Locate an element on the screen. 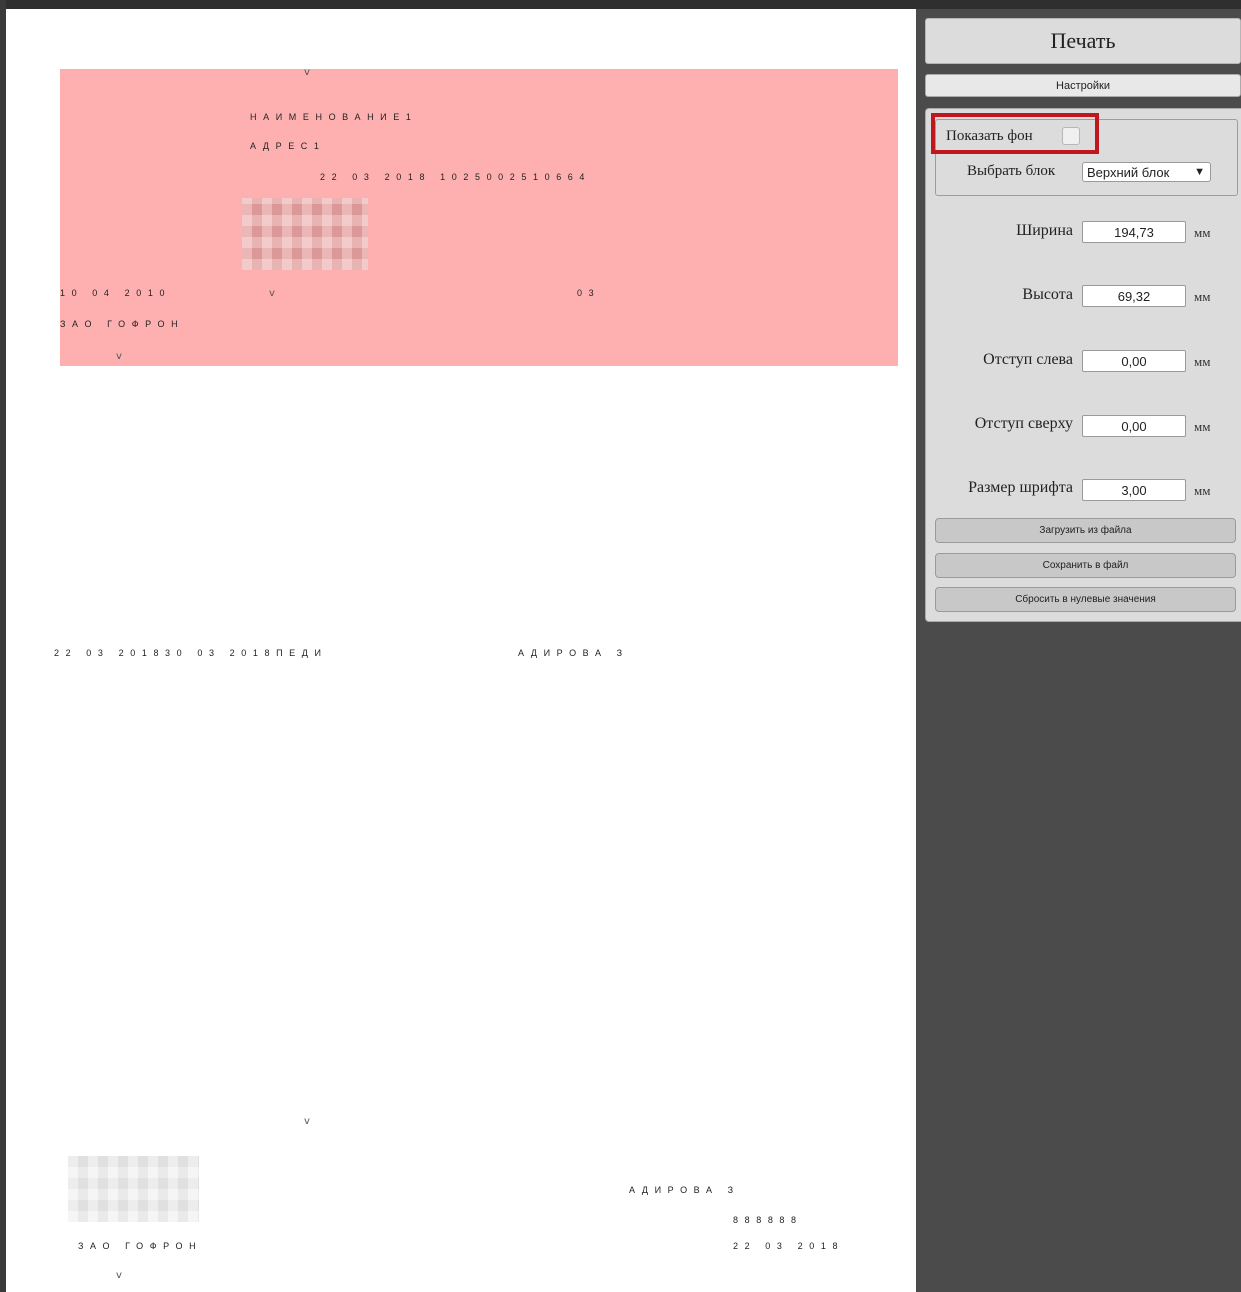 This screenshot has width=1241, height=1292. width-input is located at coordinates (1134, 232).